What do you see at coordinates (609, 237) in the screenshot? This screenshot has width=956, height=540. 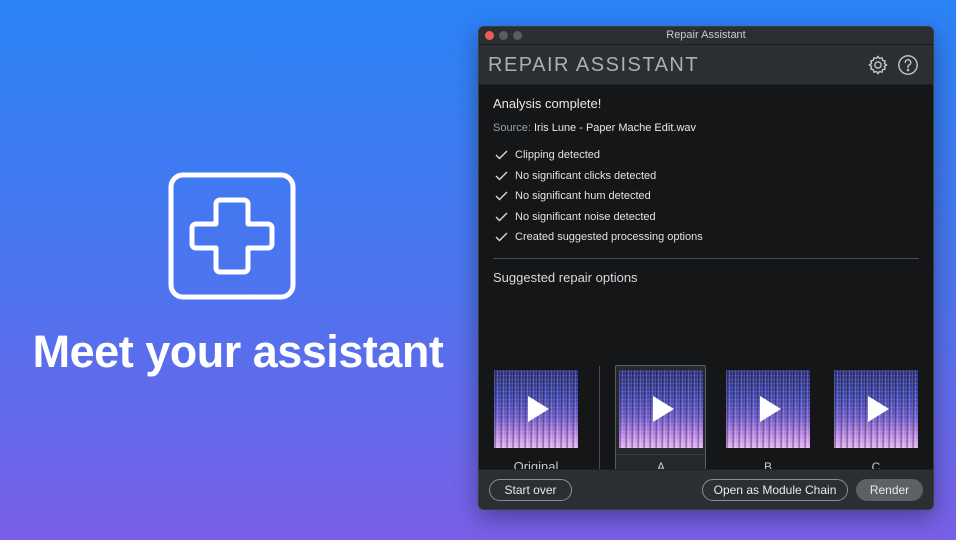 I see `check-text: Created suggested processing options` at bounding box center [609, 237].